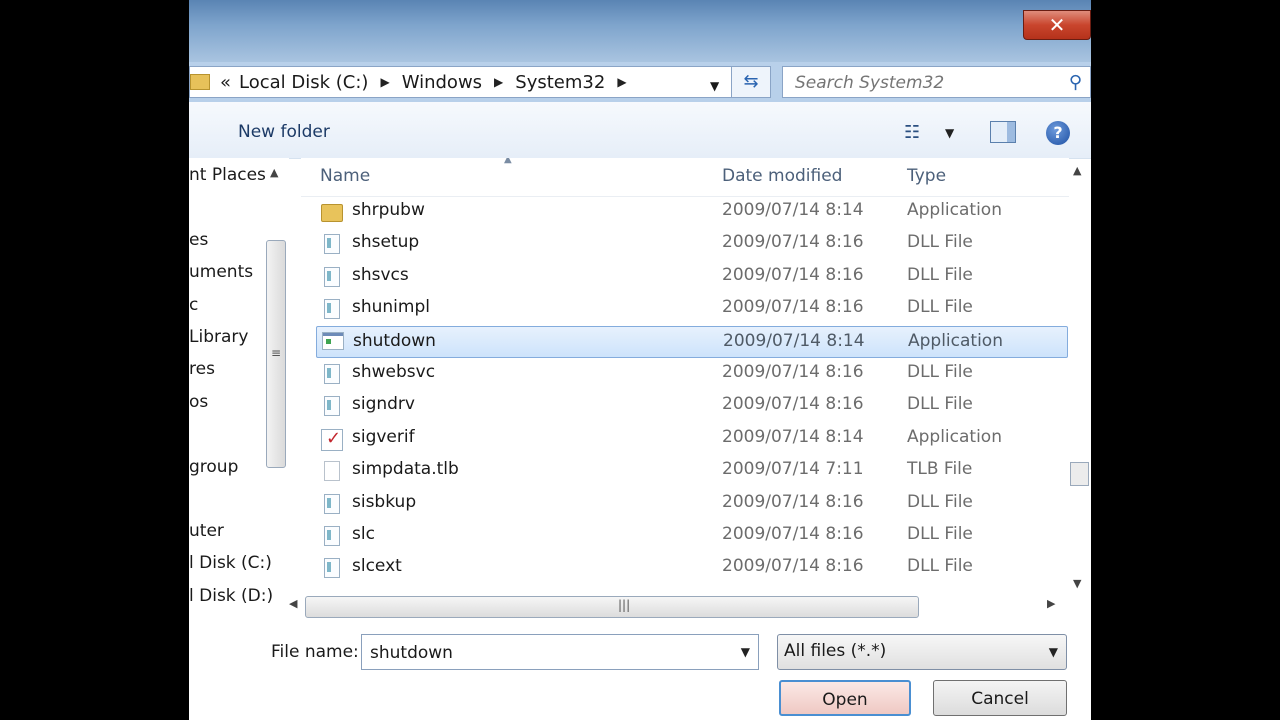 Image resolution: width=1280 pixels, height=720 pixels. What do you see at coordinates (230, 563) in the screenshot?
I see `nav-item-local-disk-c: l Disk (C:)` at bounding box center [230, 563].